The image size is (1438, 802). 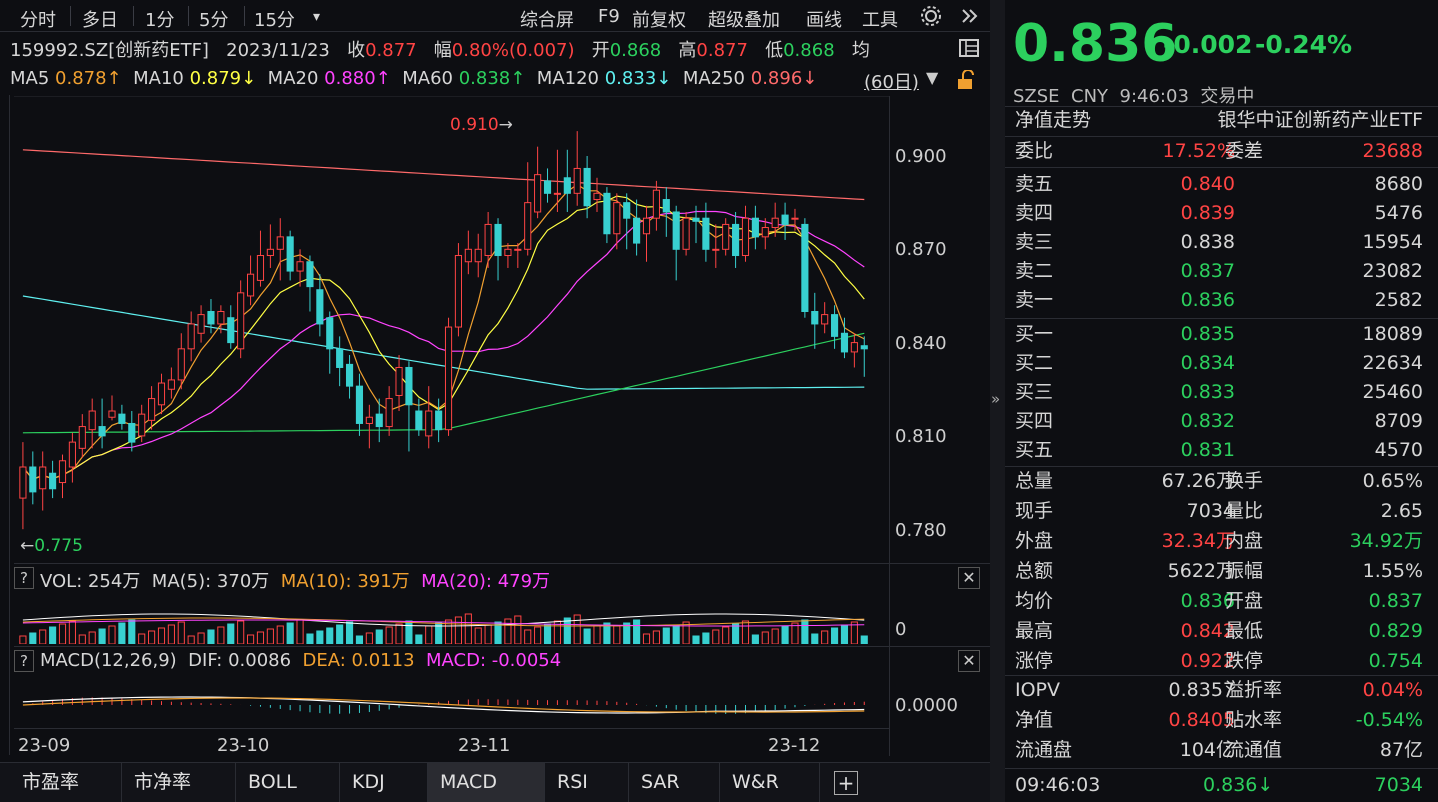 I want to click on order-row: 卖五 0.840 8680, so click(x=1219, y=184).